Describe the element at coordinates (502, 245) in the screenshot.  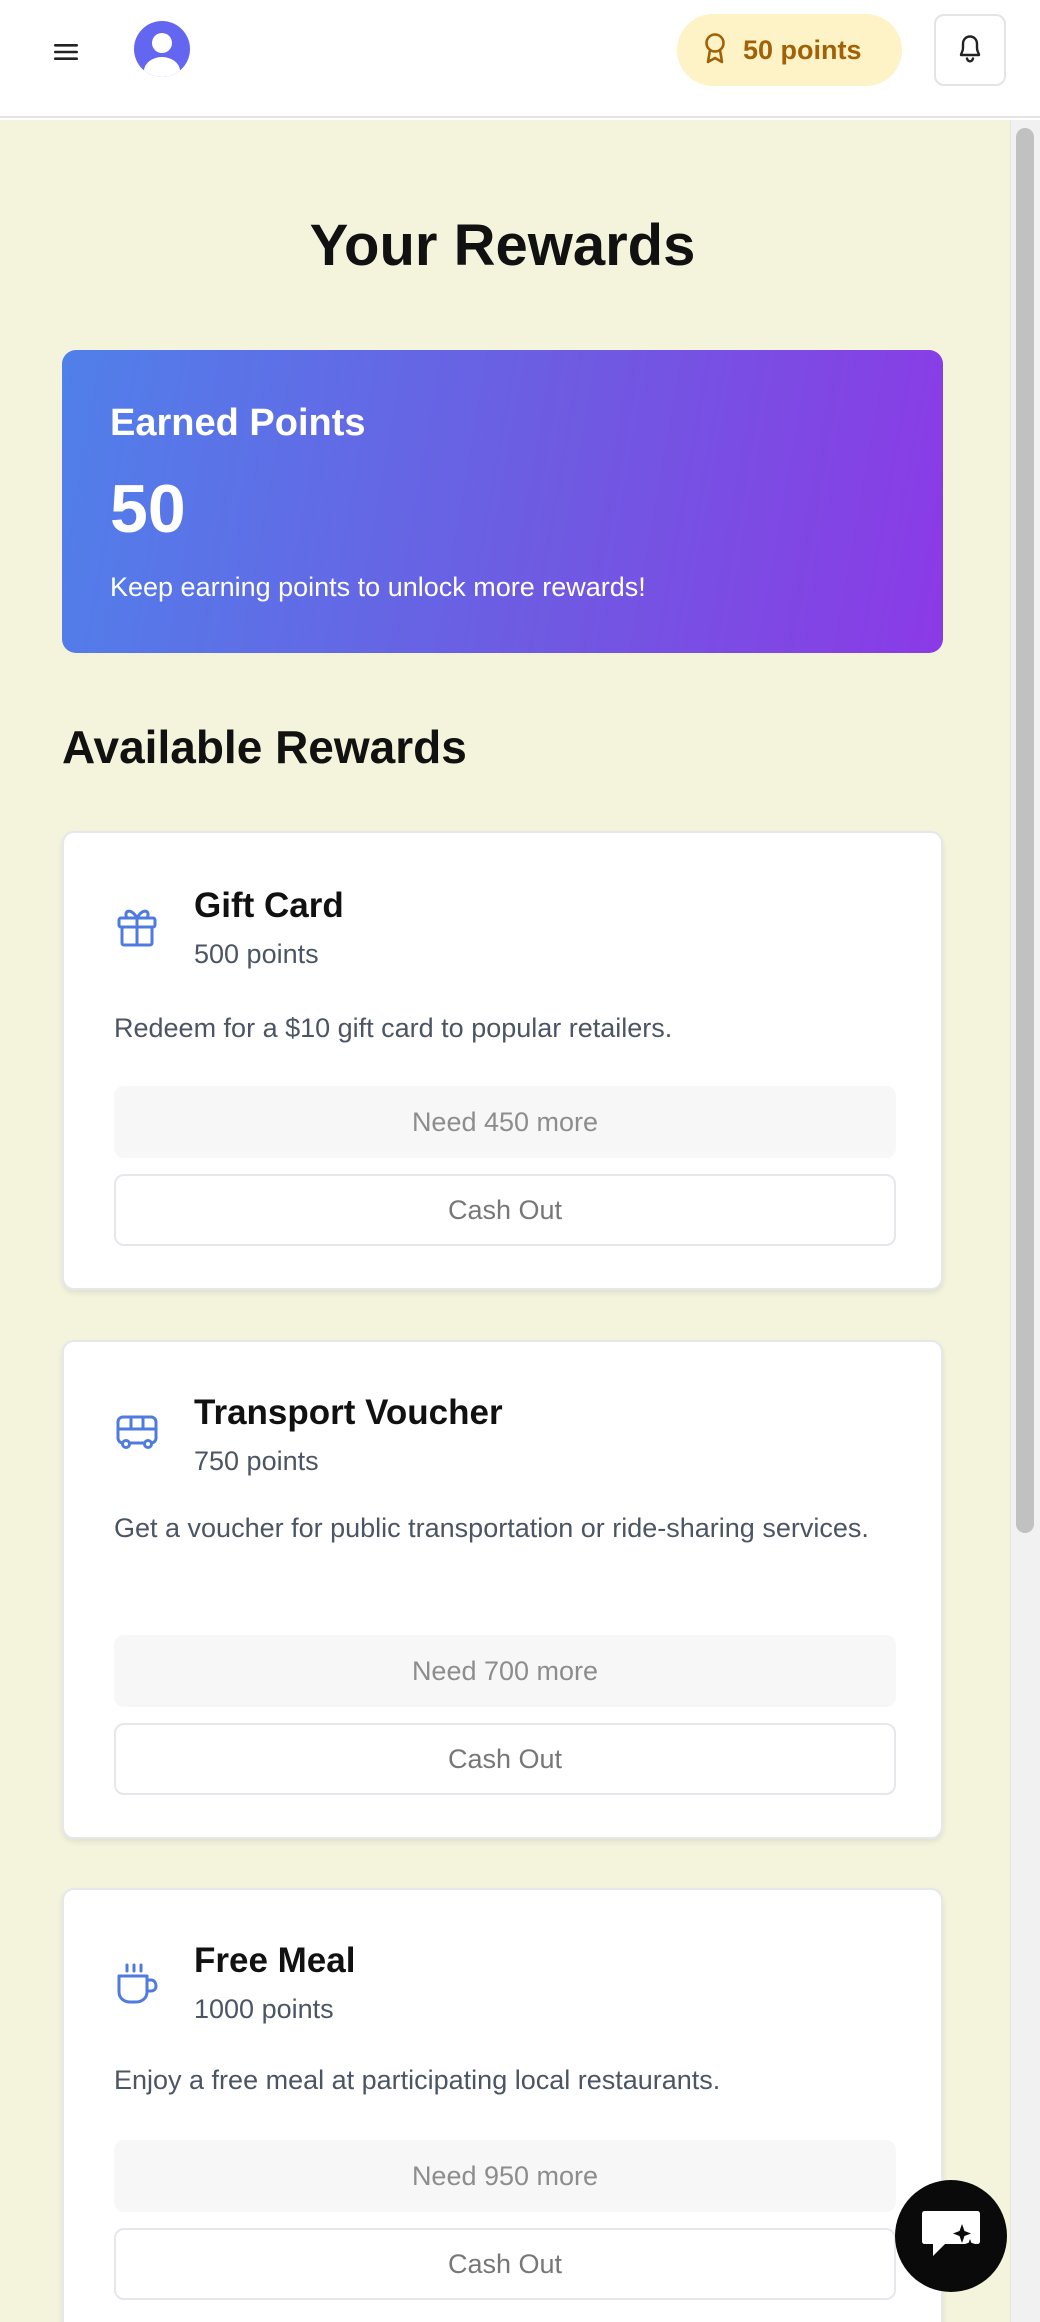
I see `page-title: Your Rewards` at that location.